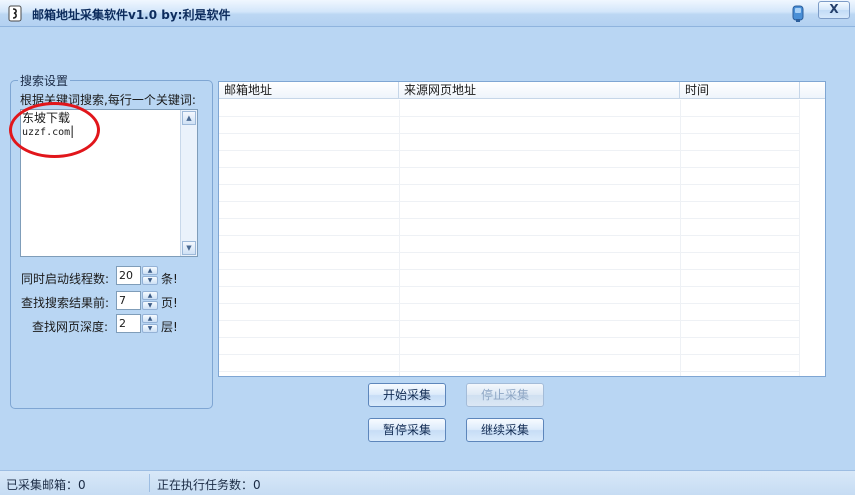 Image resolution: width=855 pixels, height=495 pixels. I want to click on pause-button: 暂停采集, so click(407, 430).